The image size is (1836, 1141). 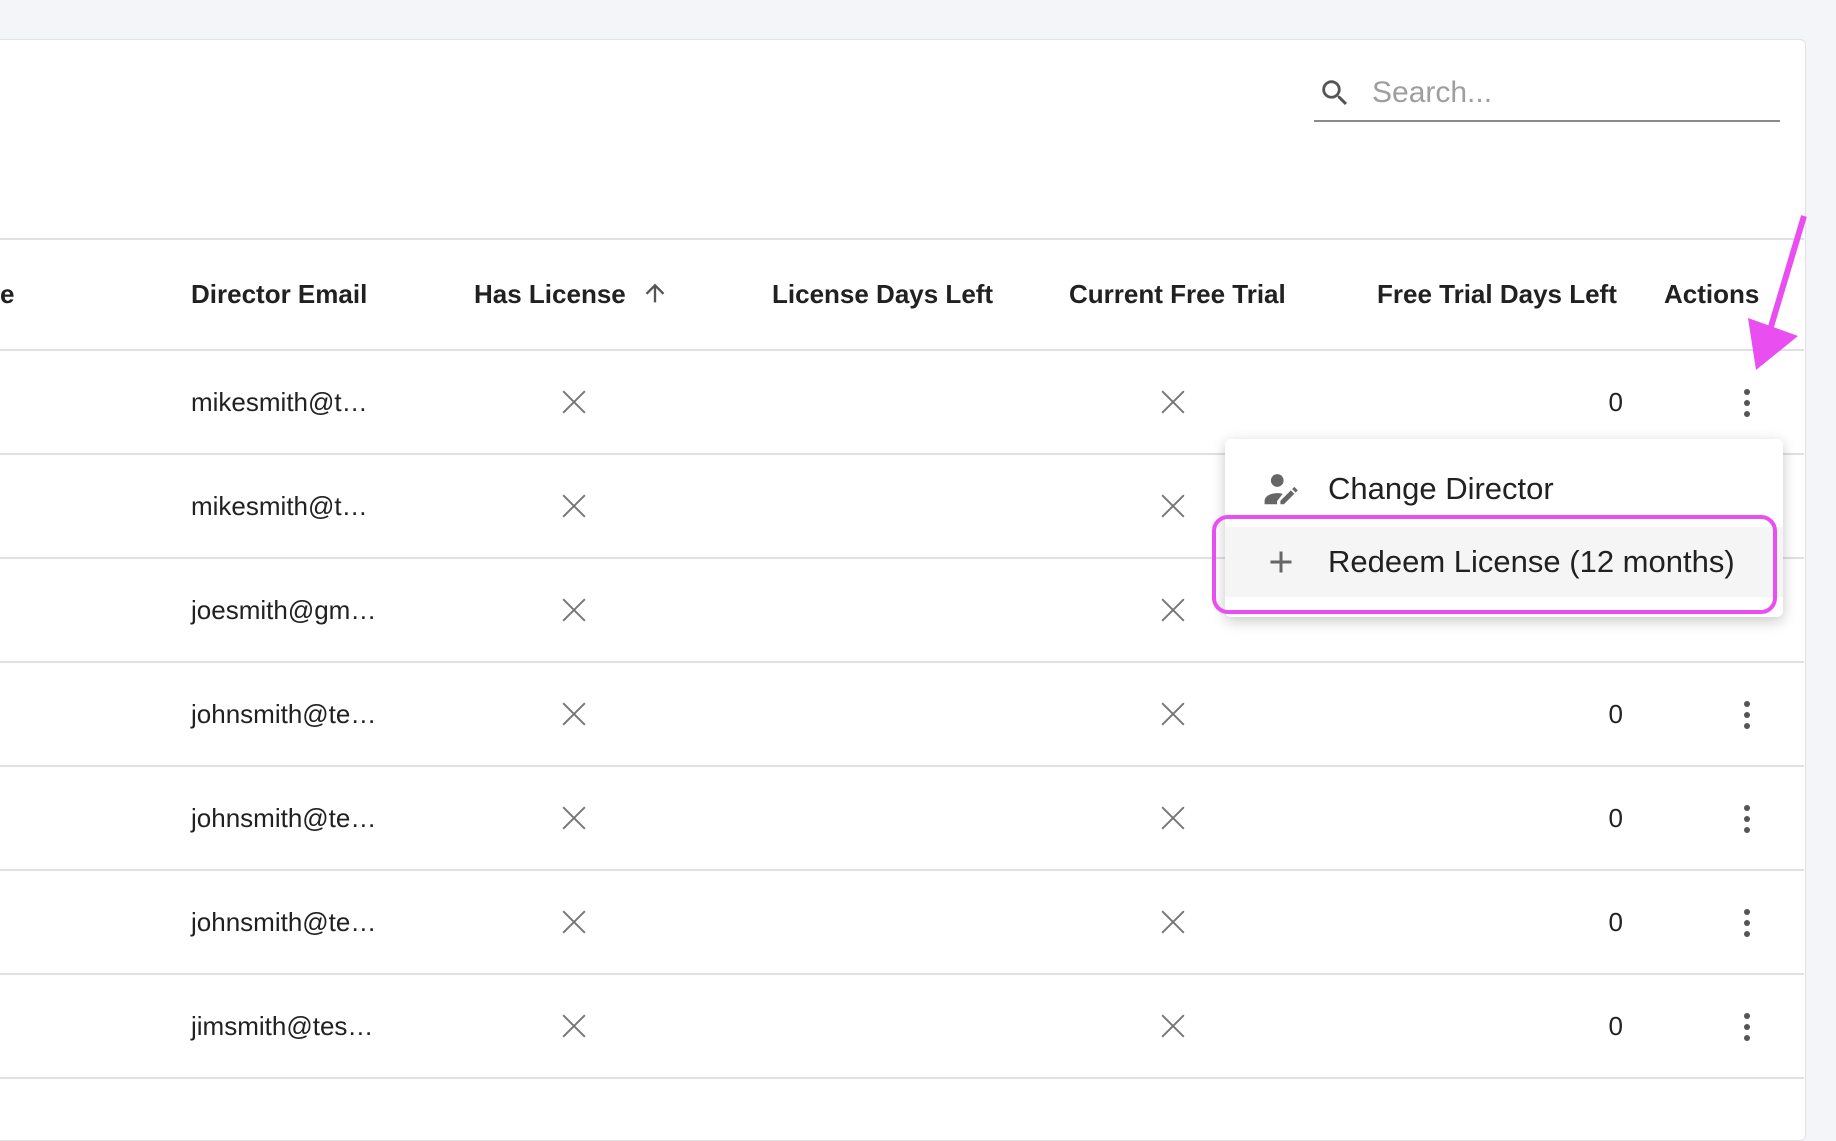 I want to click on search-field, so click(x=1547, y=93).